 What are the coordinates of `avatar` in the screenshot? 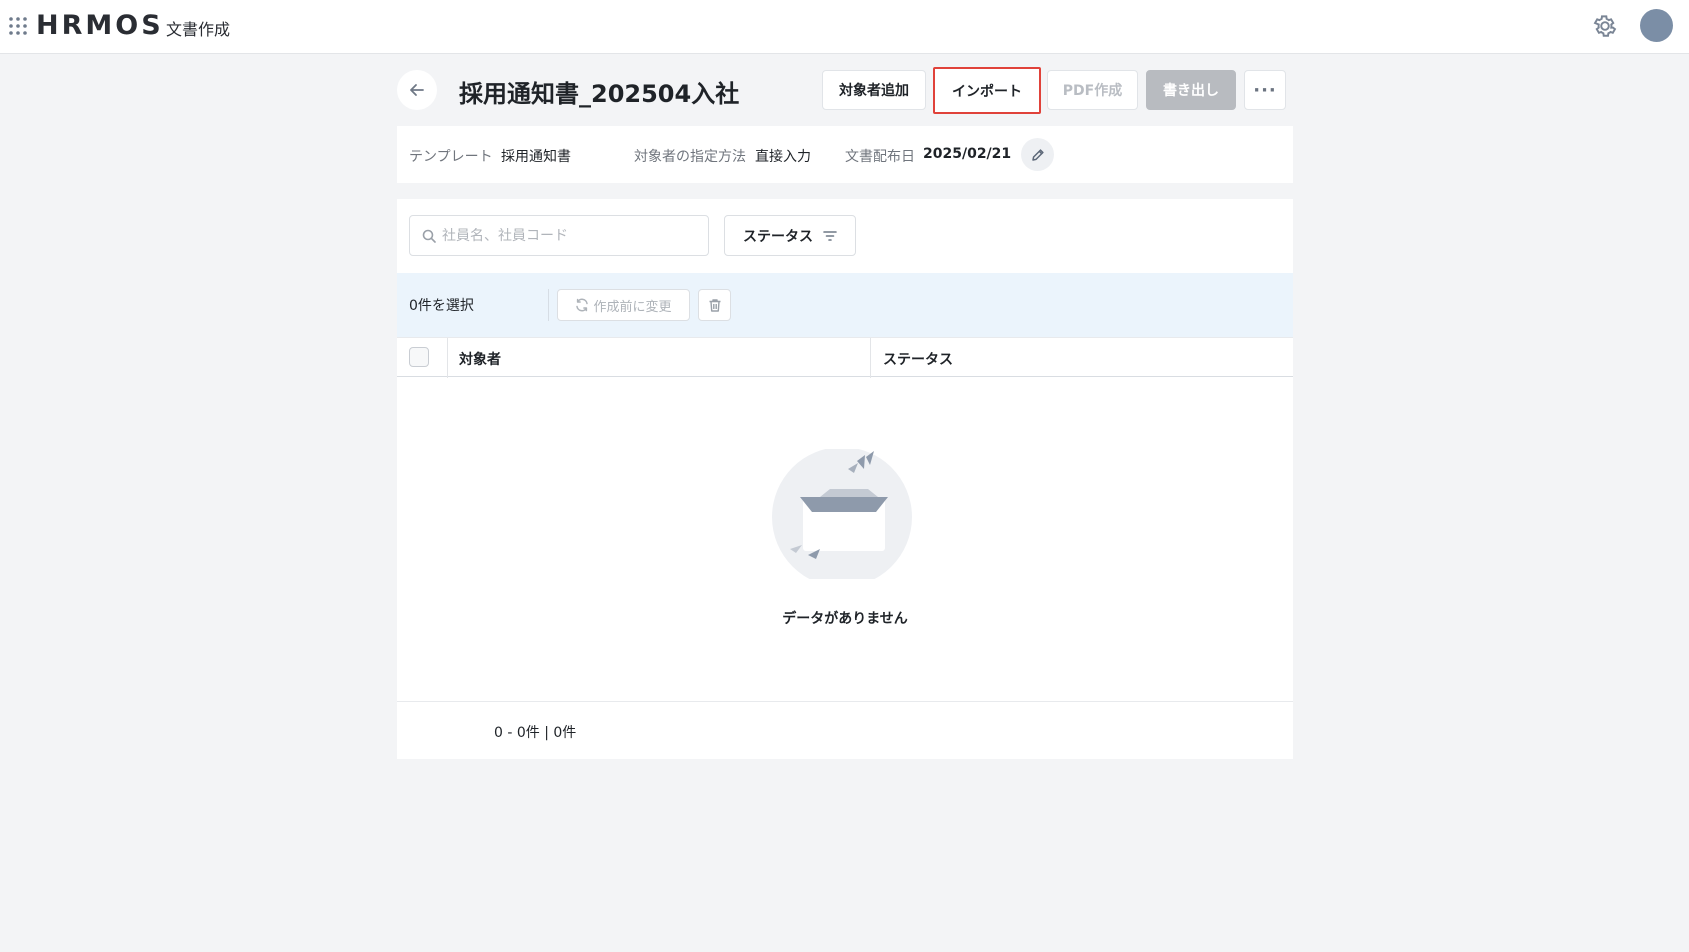 It's located at (1656, 25).